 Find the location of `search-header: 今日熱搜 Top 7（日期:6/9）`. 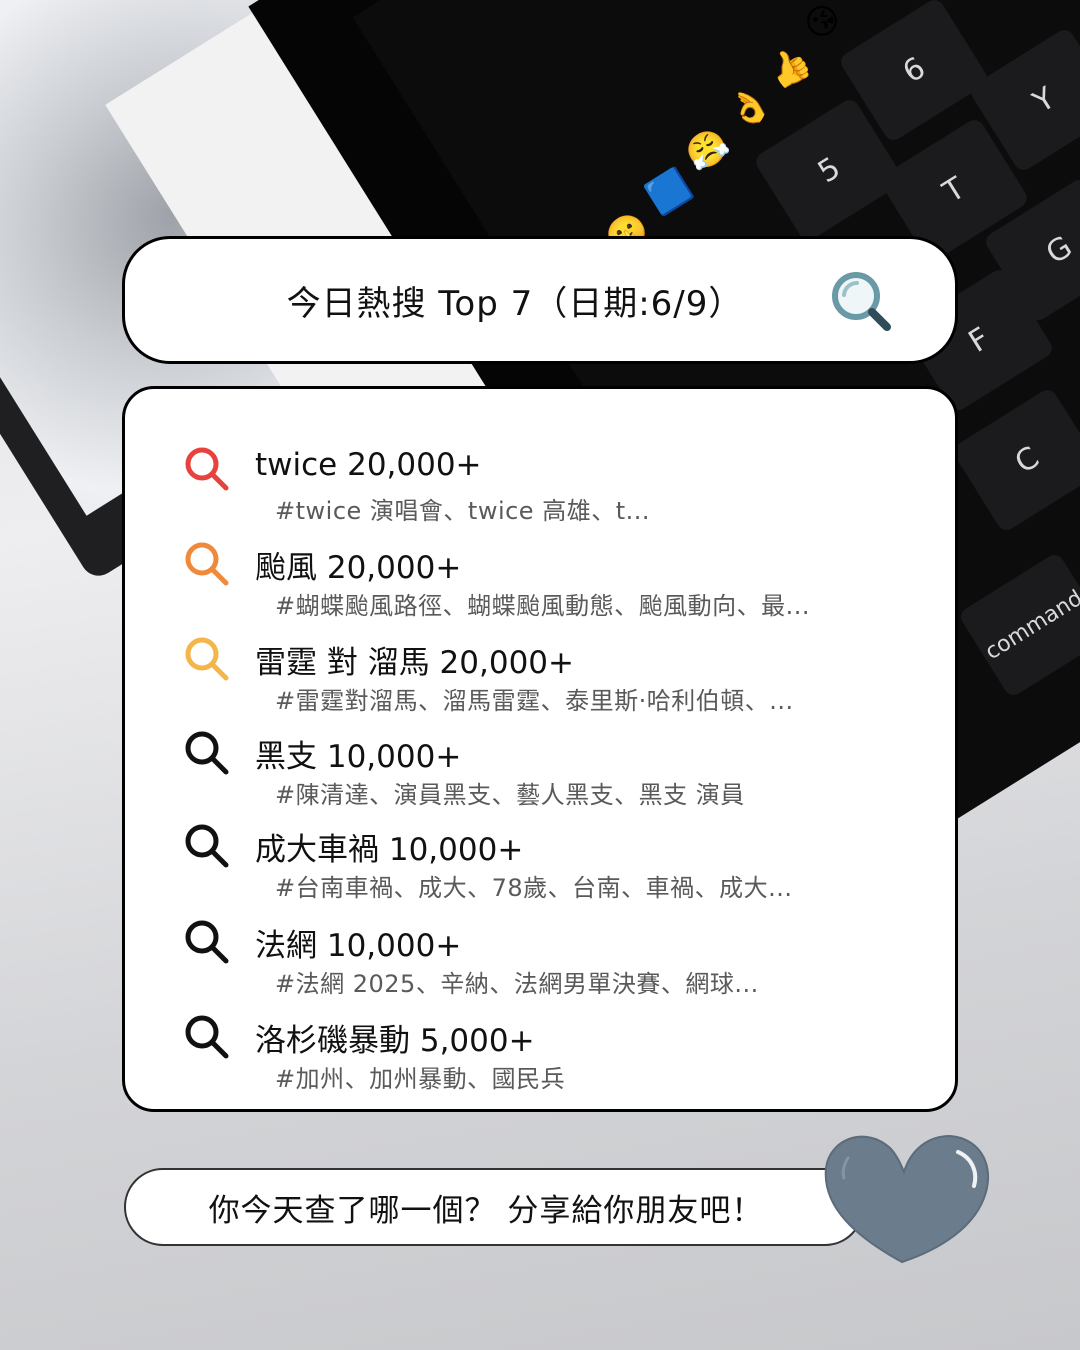

search-header: 今日熱搜 Top 7（日期:6/9） is located at coordinates (540, 300).